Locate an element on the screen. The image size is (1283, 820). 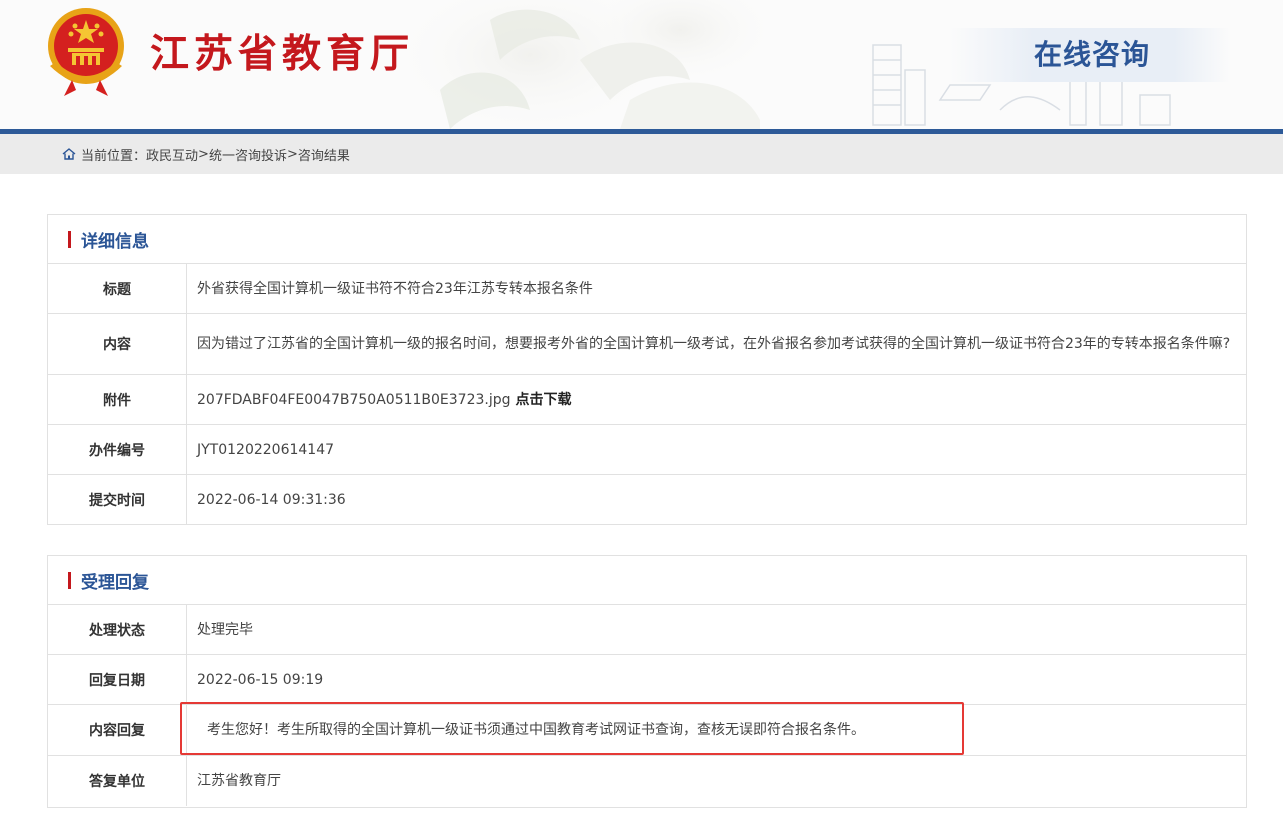
status-value: 处理完毕 is located at coordinates (225, 629).